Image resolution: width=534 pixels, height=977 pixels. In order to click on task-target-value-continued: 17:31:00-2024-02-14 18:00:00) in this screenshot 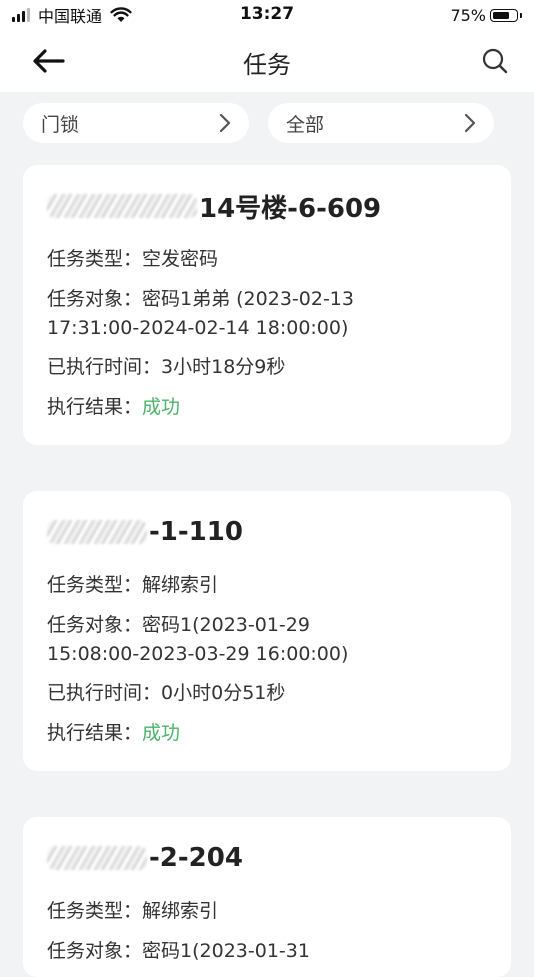, I will do `click(198, 328)`.